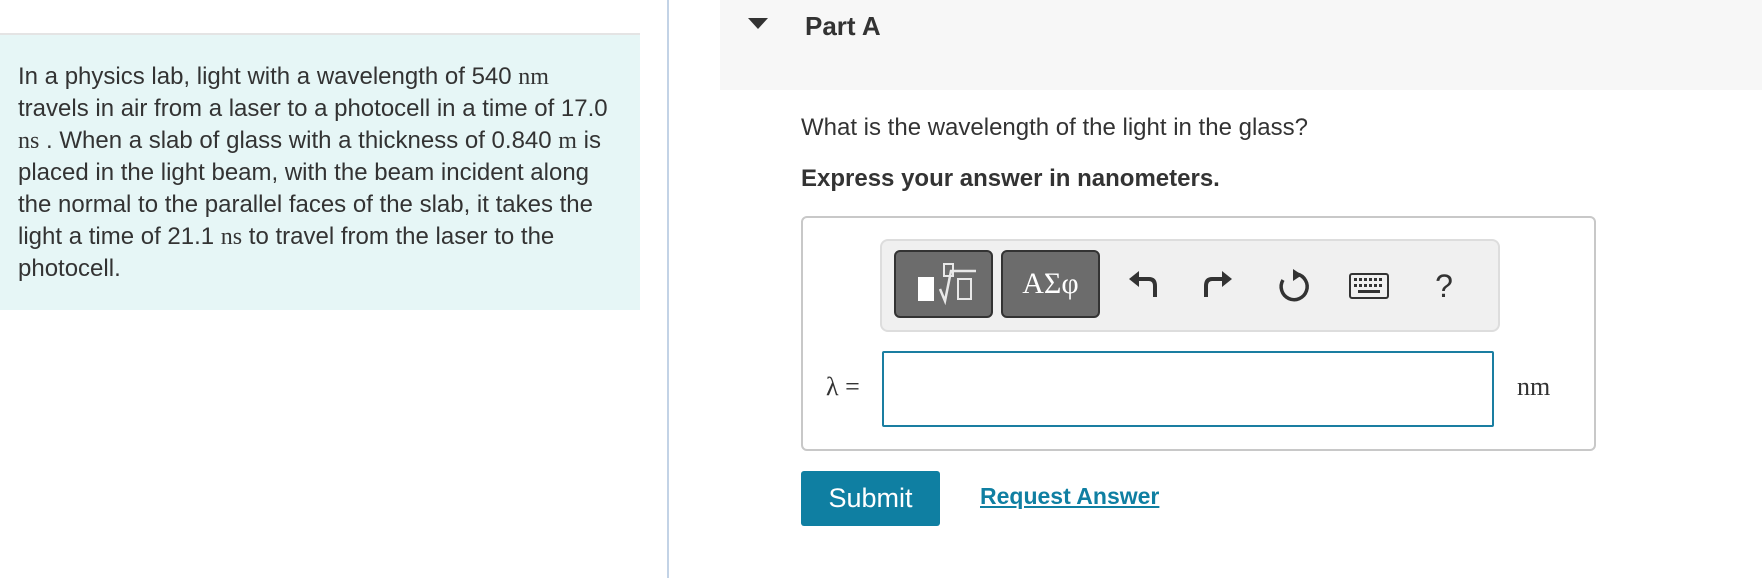 The height and width of the screenshot is (578, 1762). I want to click on unit-label: nm, so click(1534, 386).